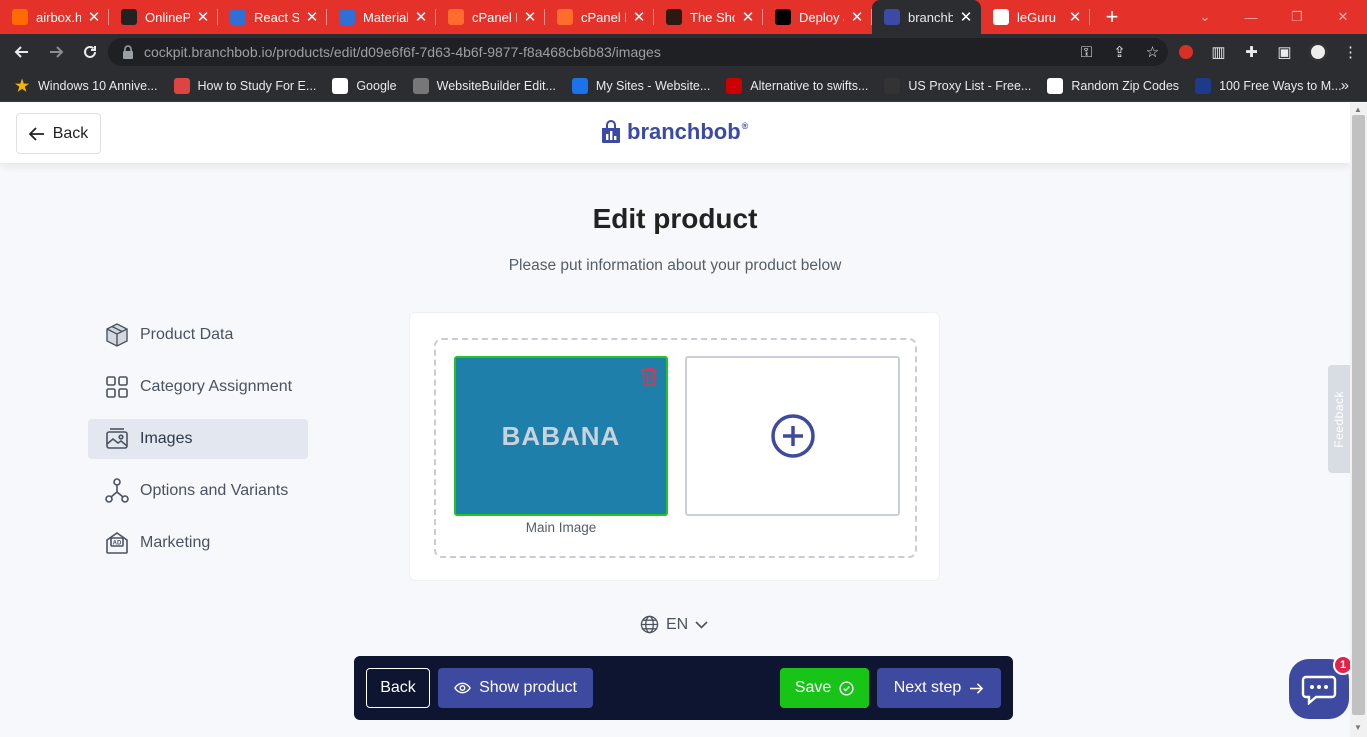 This screenshot has height=737, width=1367. I want to click on menu-kebab-icon: ⋮, so click(1350, 52).